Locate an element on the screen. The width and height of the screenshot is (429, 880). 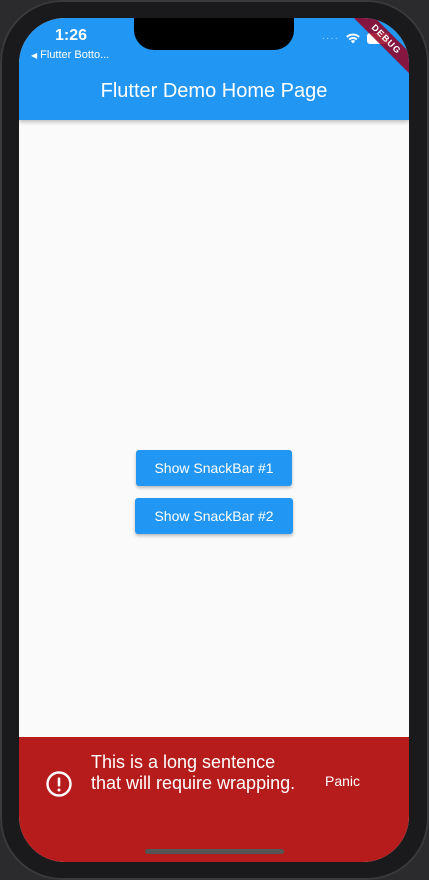
debug-banner: DEBUG is located at coordinates (377, 49).